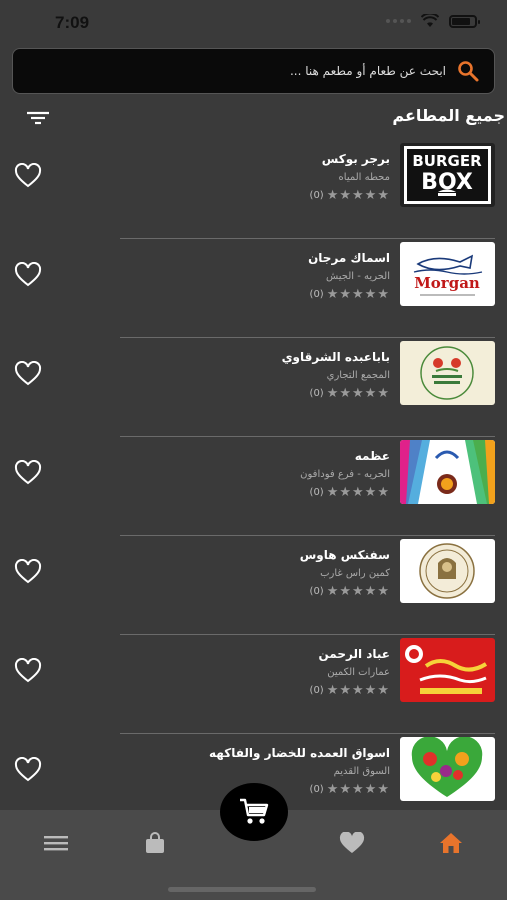  What do you see at coordinates (38, 118) in the screenshot?
I see `filter-icon` at bounding box center [38, 118].